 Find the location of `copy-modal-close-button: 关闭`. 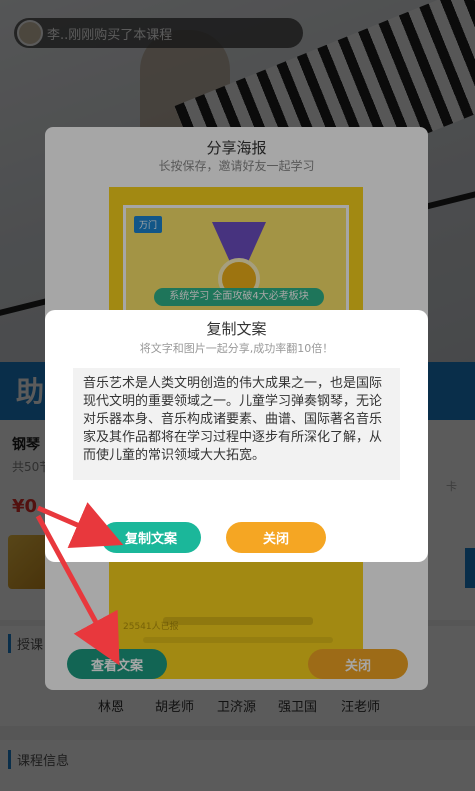

copy-modal-close-button: 关闭 is located at coordinates (276, 537).